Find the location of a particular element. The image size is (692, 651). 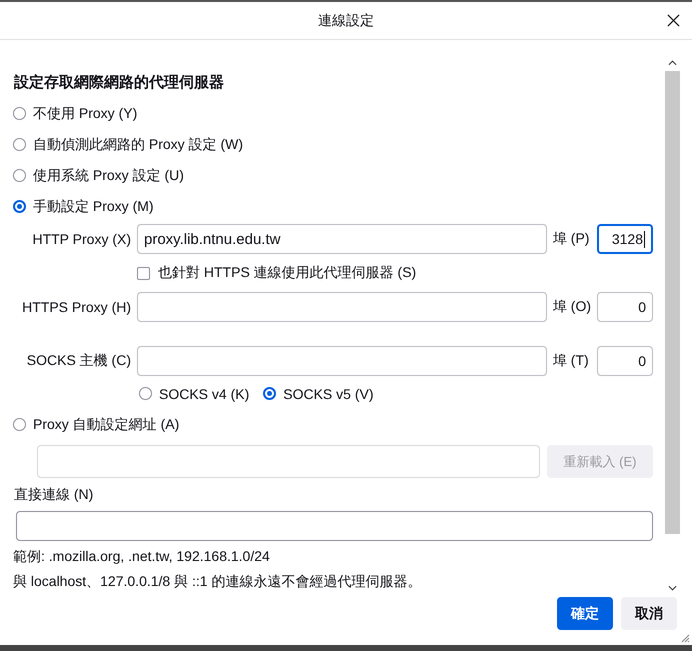

option-label: SOCKS v4 (K) is located at coordinates (204, 394).